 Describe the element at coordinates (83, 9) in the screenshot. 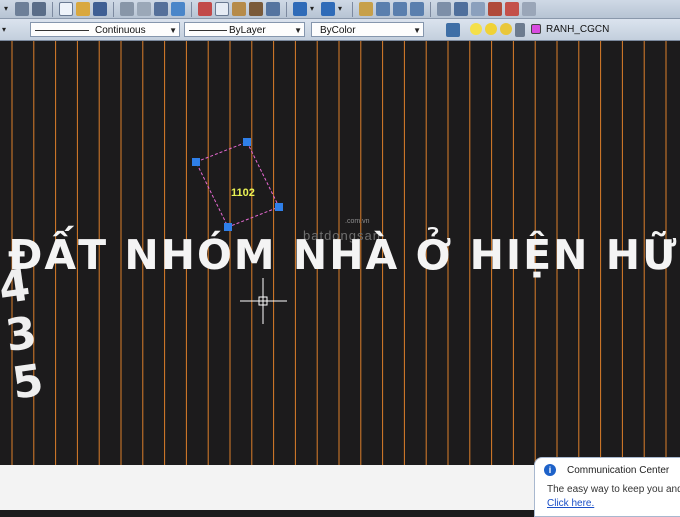

I see `open-file-icon` at that location.